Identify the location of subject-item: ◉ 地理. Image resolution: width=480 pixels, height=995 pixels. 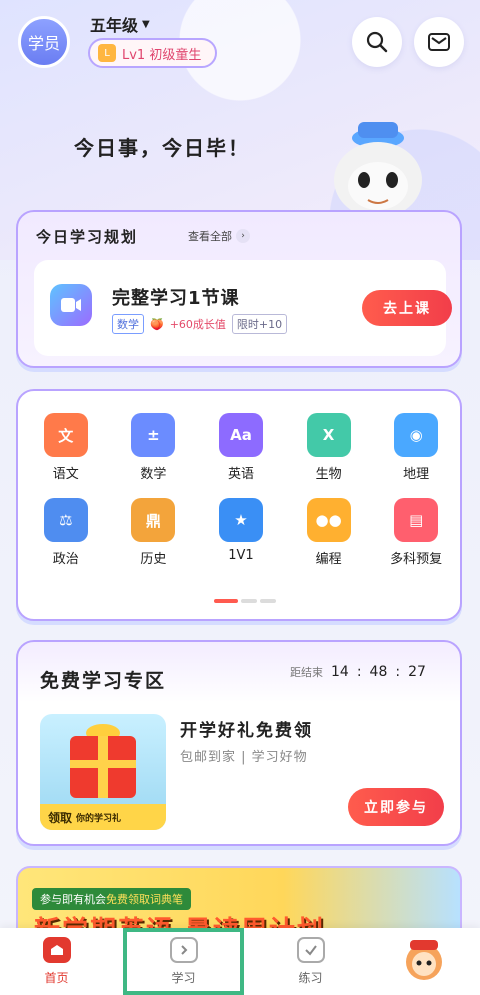
(416, 447).